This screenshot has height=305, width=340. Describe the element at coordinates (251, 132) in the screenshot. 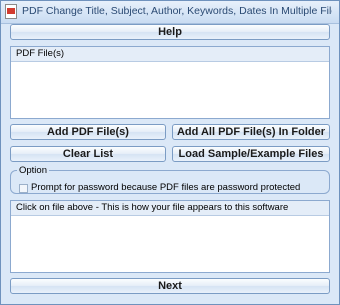

I see `add-all-in-folder-button: Add All PDF File(s) In Folder` at that location.